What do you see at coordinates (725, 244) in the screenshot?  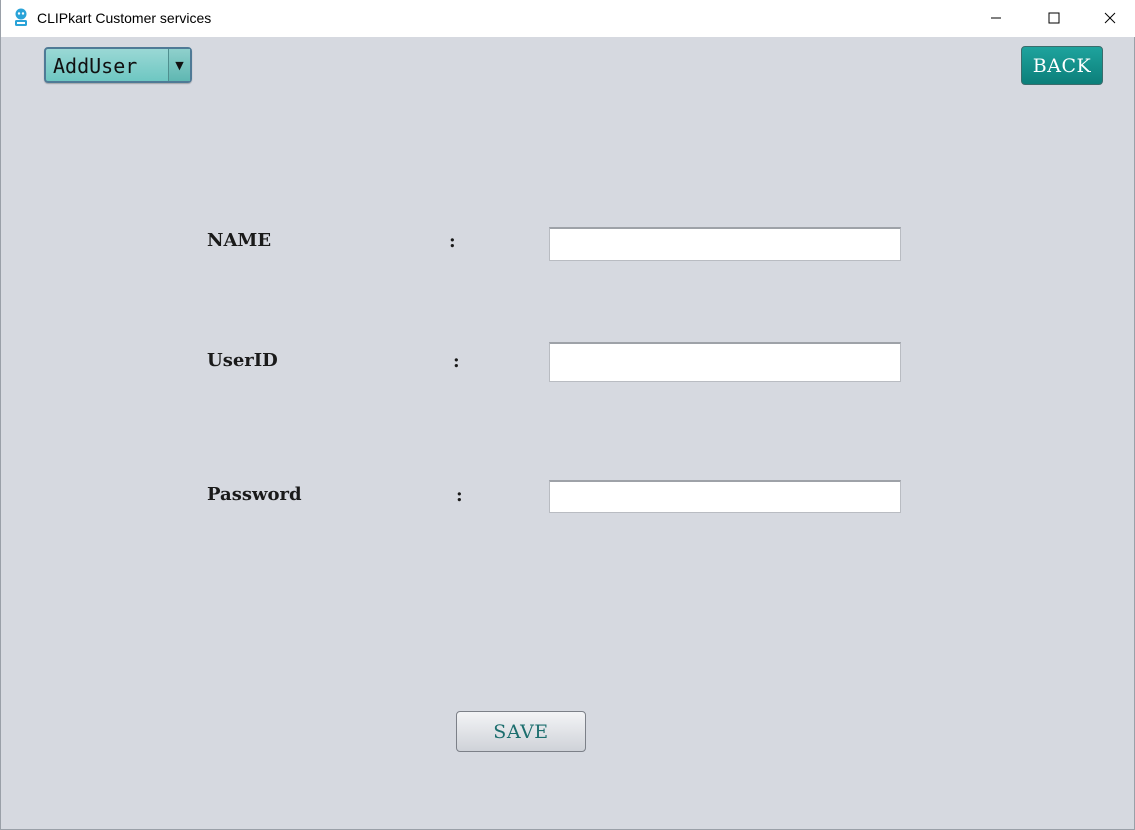 I see `name-input` at bounding box center [725, 244].